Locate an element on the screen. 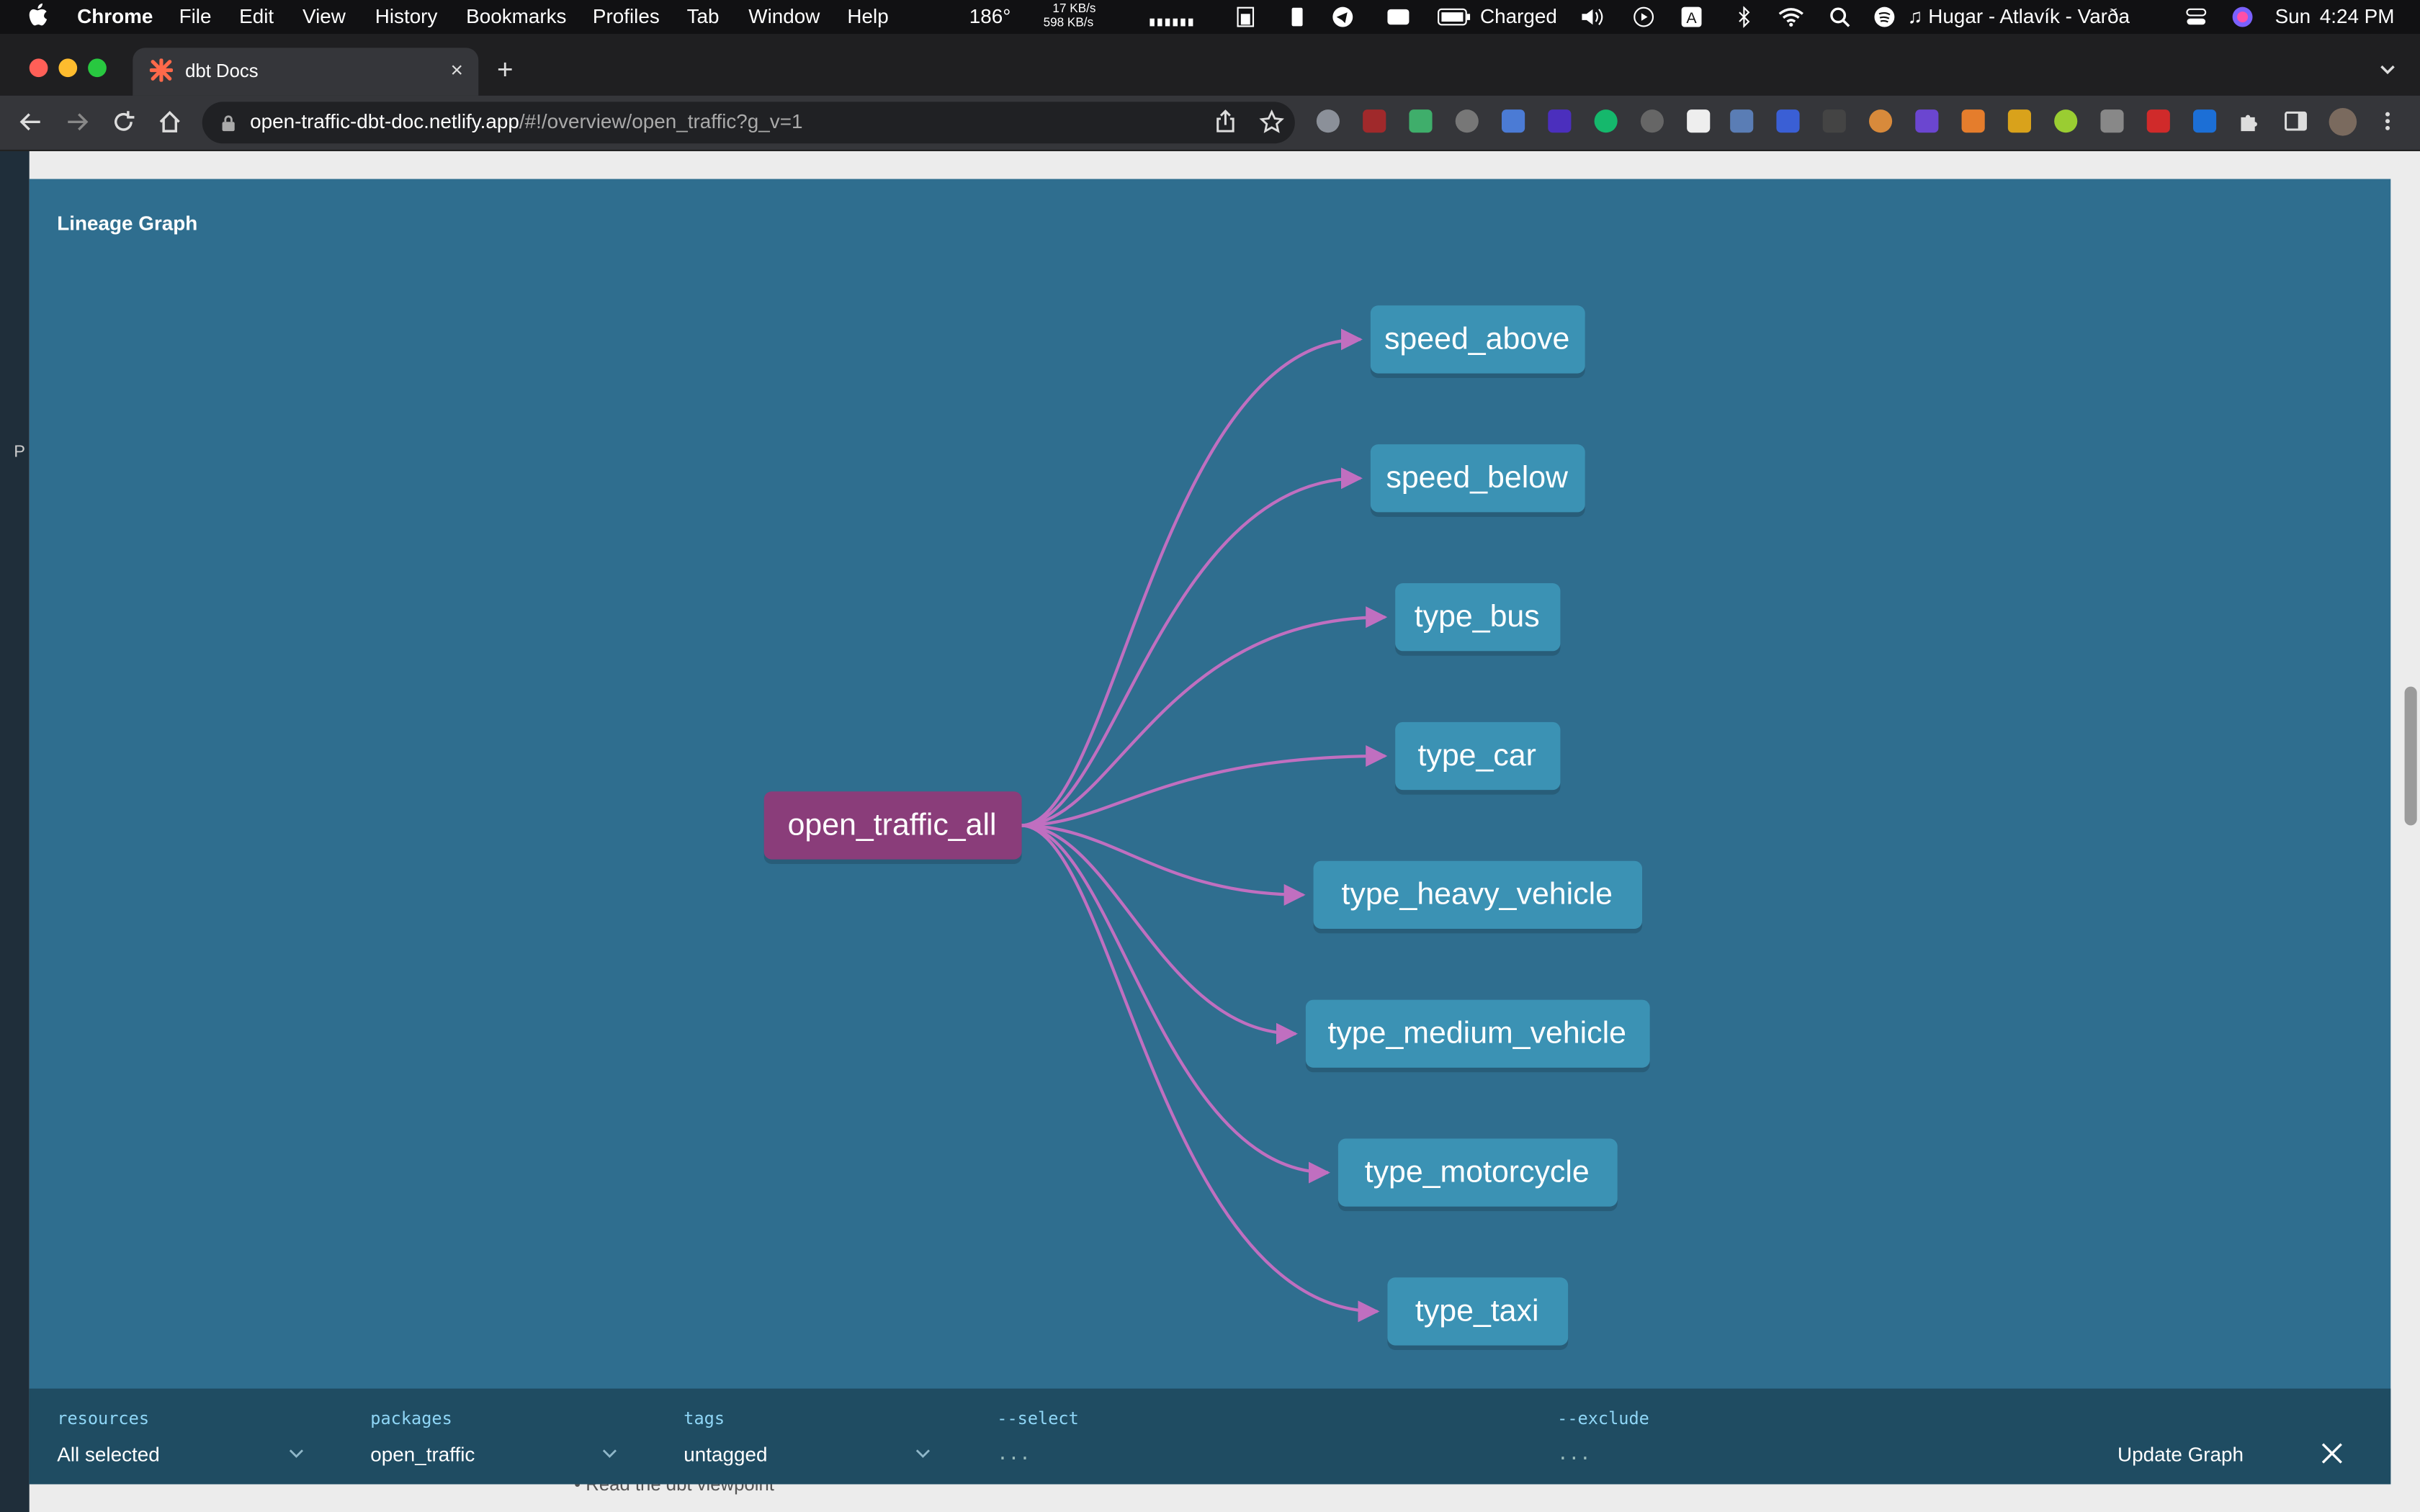 The image size is (2420, 1512). select-label: --select is located at coordinates (1038, 1418).